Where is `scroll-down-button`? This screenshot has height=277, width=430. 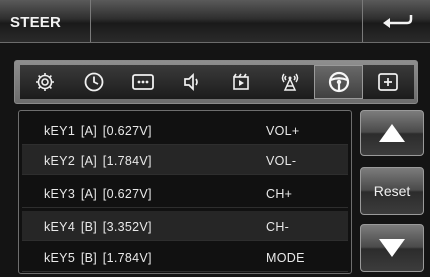
scroll-down-button is located at coordinates (392, 248).